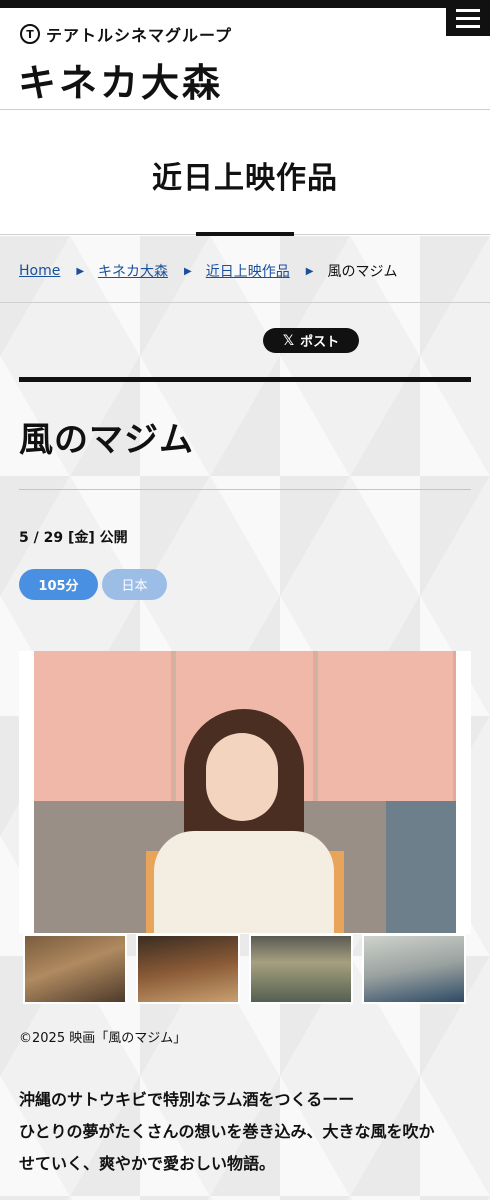  I want to click on synopsis-line: せていく、爽やかで愛おしい物語。, so click(147, 1163).